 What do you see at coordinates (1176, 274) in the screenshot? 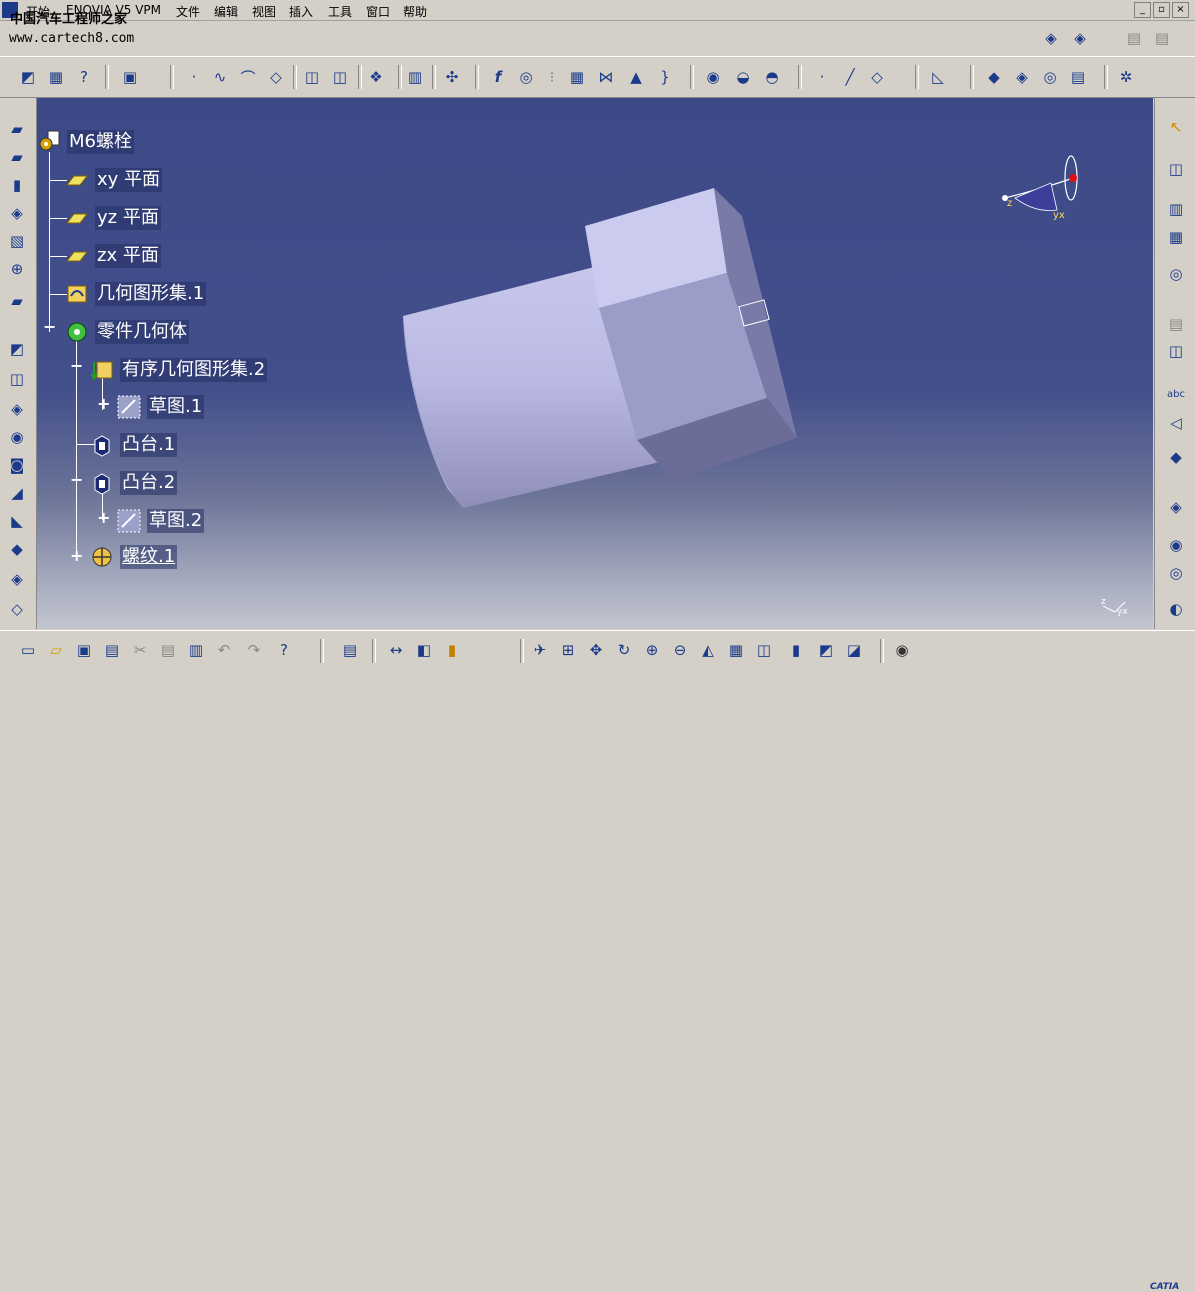
I see `transform-right-icon: ◎` at bounding box center [1176, 274].